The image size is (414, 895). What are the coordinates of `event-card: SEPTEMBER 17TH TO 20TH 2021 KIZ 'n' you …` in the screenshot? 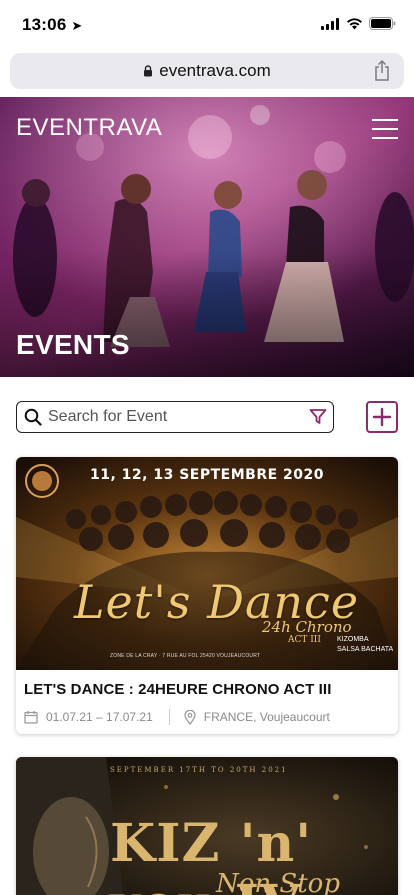 It's located at (207, 826).